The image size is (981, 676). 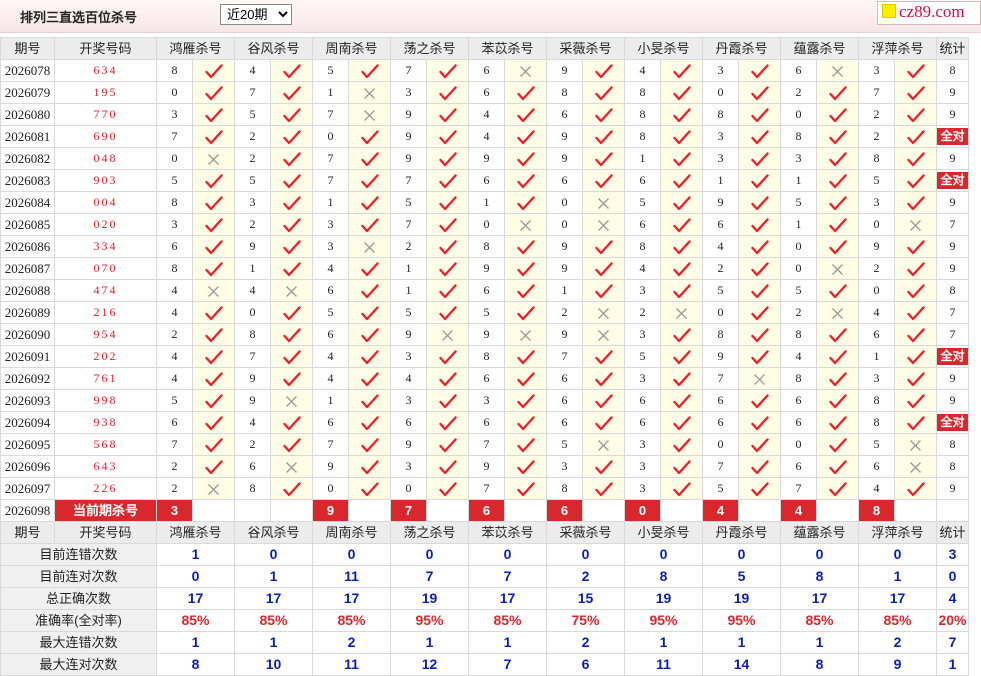 I want to click on header-expert: 丹霞杀号, so click(x=741, y=48).